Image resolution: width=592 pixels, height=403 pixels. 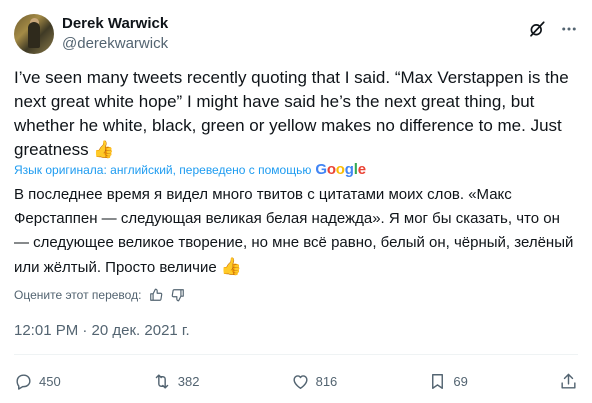 What do you see at coordinates (115, 44) in the screenshot?
I see `author-handle: @derekwarwick` at bounding box center [115, 44].